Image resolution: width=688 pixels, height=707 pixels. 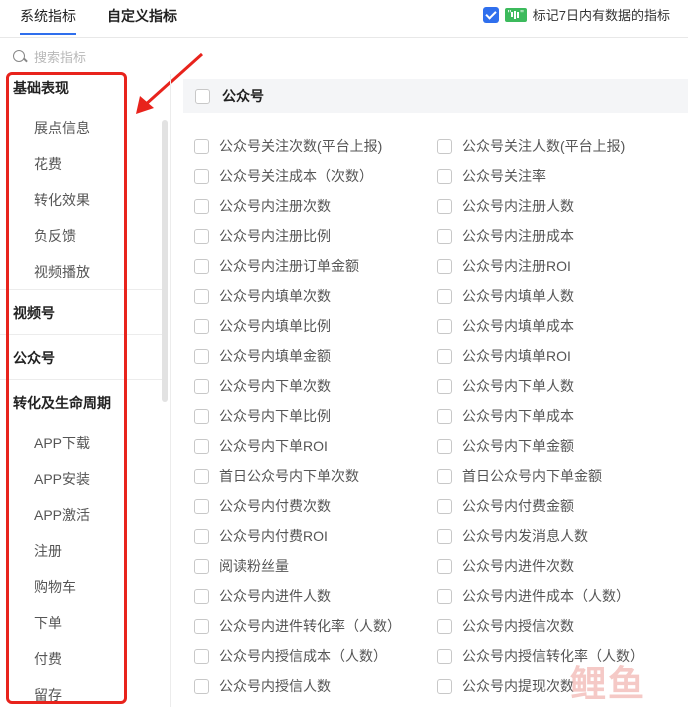 What do you see at coordinates (505, 326) in the screenshot?
I see `metric-checkbox: 公众号内填单成本` at bounding box center [505, 326].